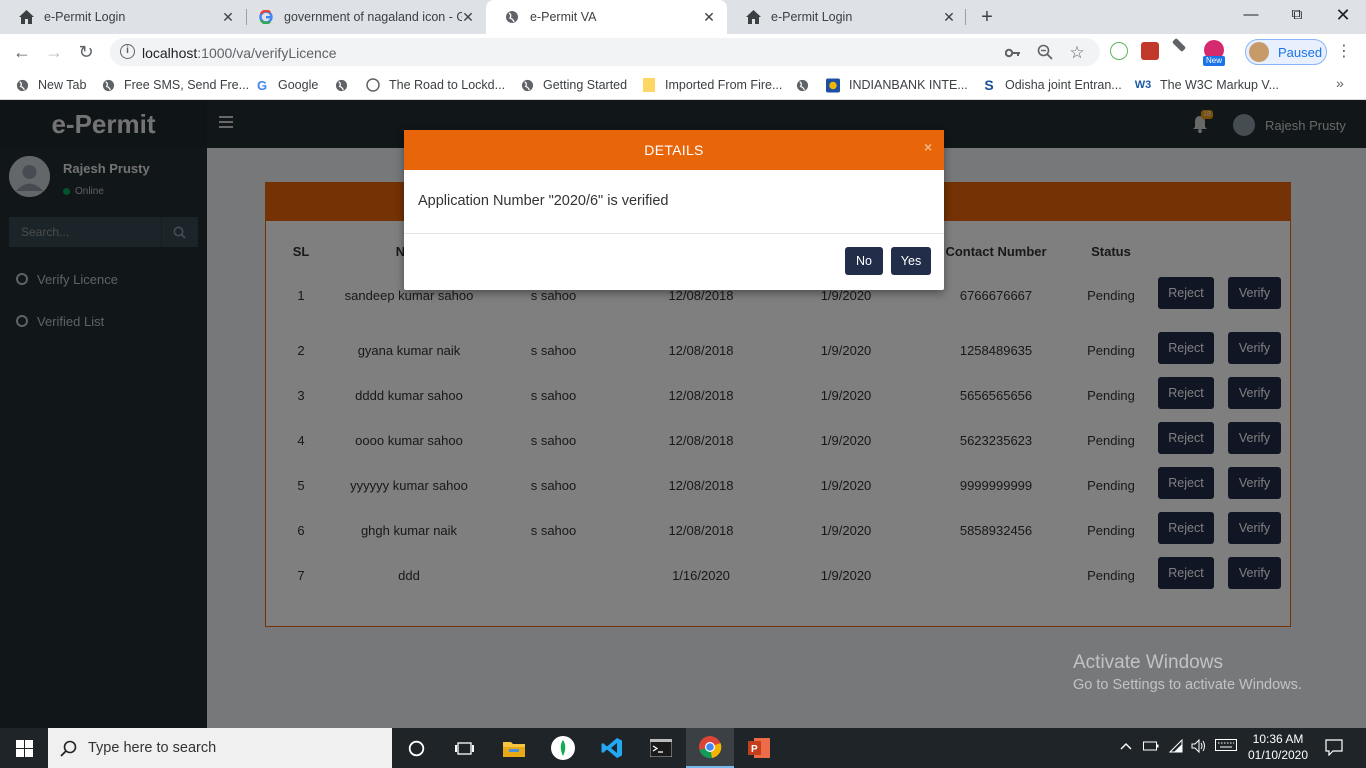 The image size is (1366, 768). I want to click on info-icon: i, so click(127, 51).